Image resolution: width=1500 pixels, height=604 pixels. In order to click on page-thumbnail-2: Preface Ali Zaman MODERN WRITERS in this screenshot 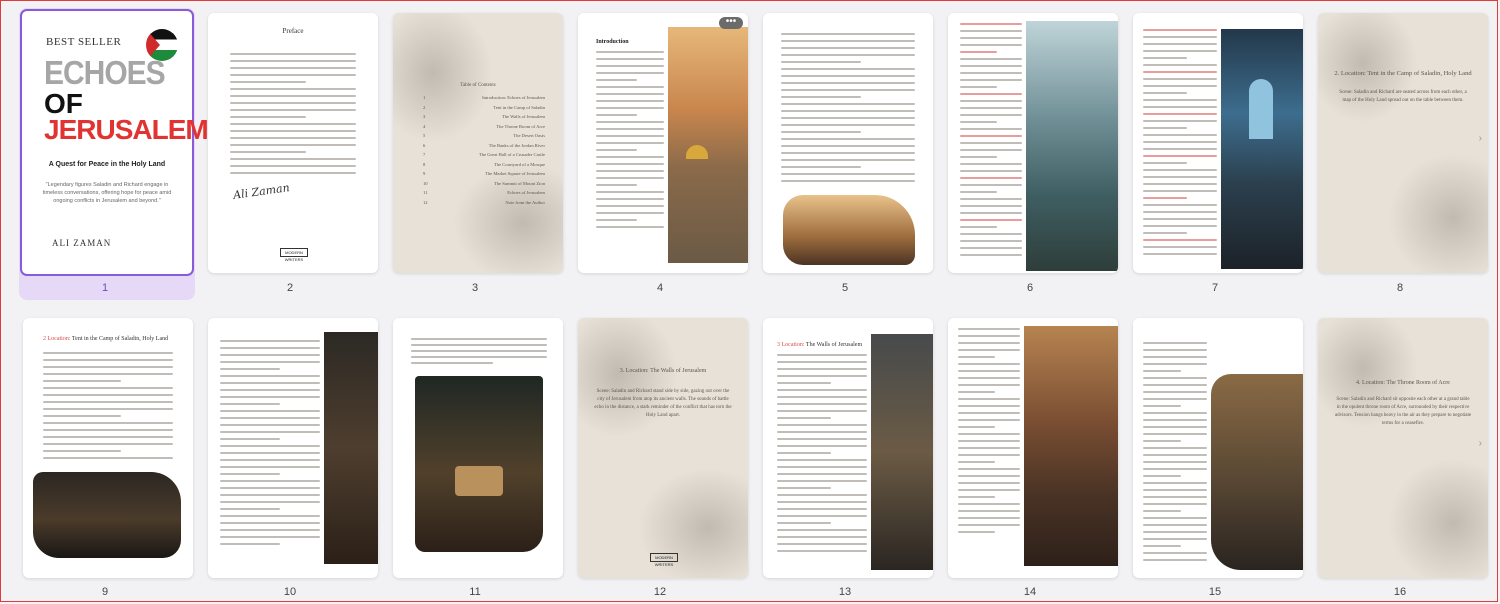, I will do `click(293, 143)`.